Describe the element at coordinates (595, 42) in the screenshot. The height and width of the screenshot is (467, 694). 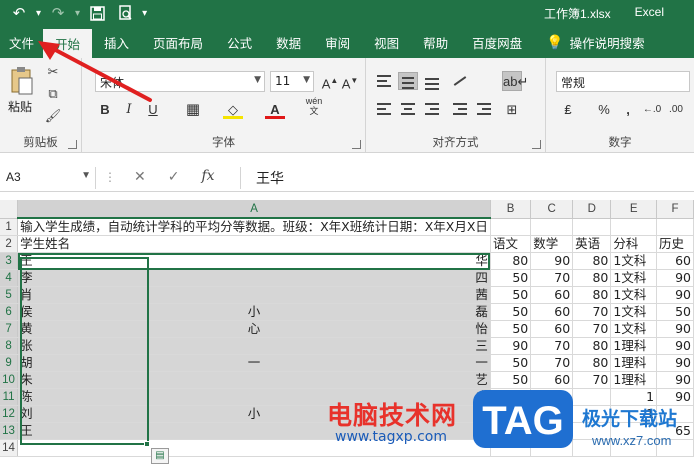
I see `tell-me-search: 💡 操作说明搜索` at that location.